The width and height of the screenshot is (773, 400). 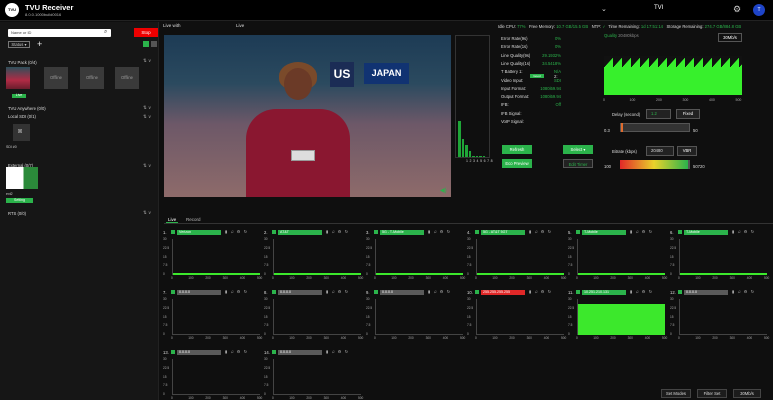 What do you see at coordinates (730, 37) in the screenshot?
I see `quality-rate-badge: 30Mb/s` at bounding box center [730, 37].